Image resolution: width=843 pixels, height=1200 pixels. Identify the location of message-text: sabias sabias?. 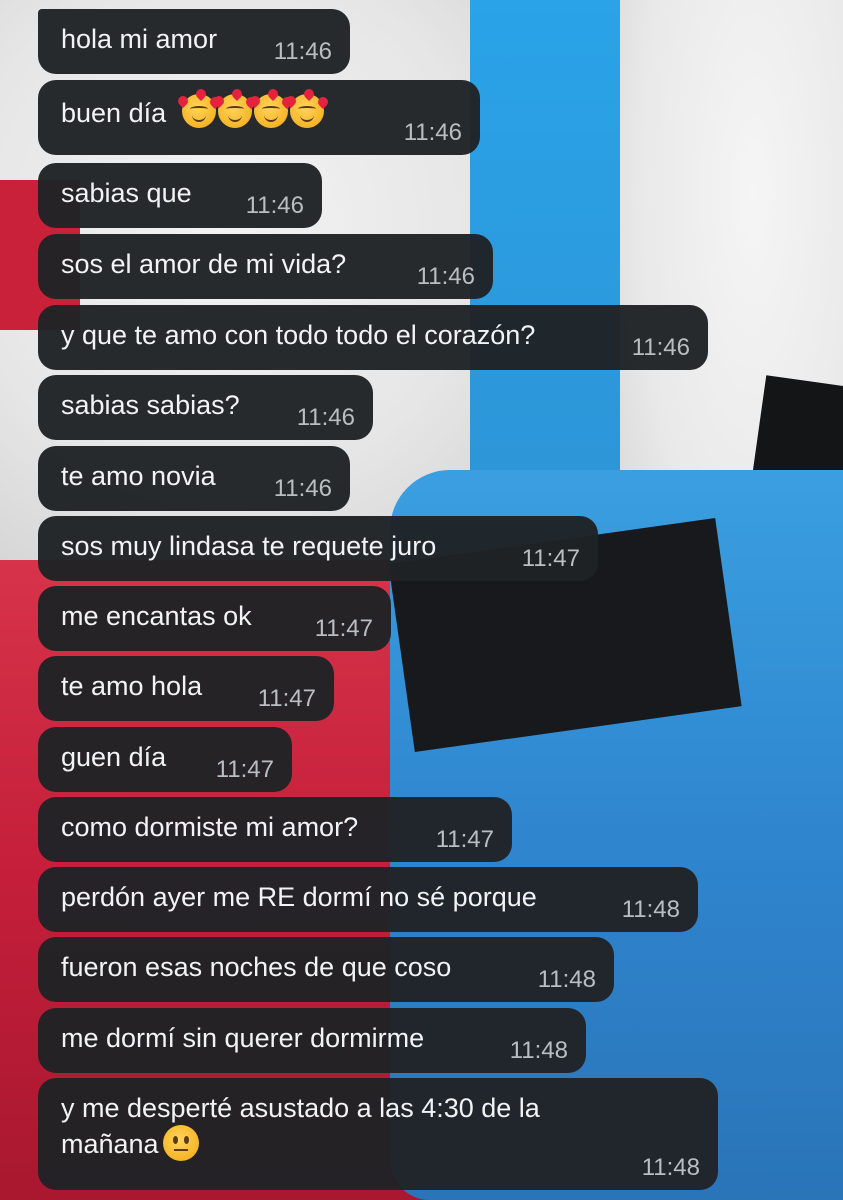
(150, 405).